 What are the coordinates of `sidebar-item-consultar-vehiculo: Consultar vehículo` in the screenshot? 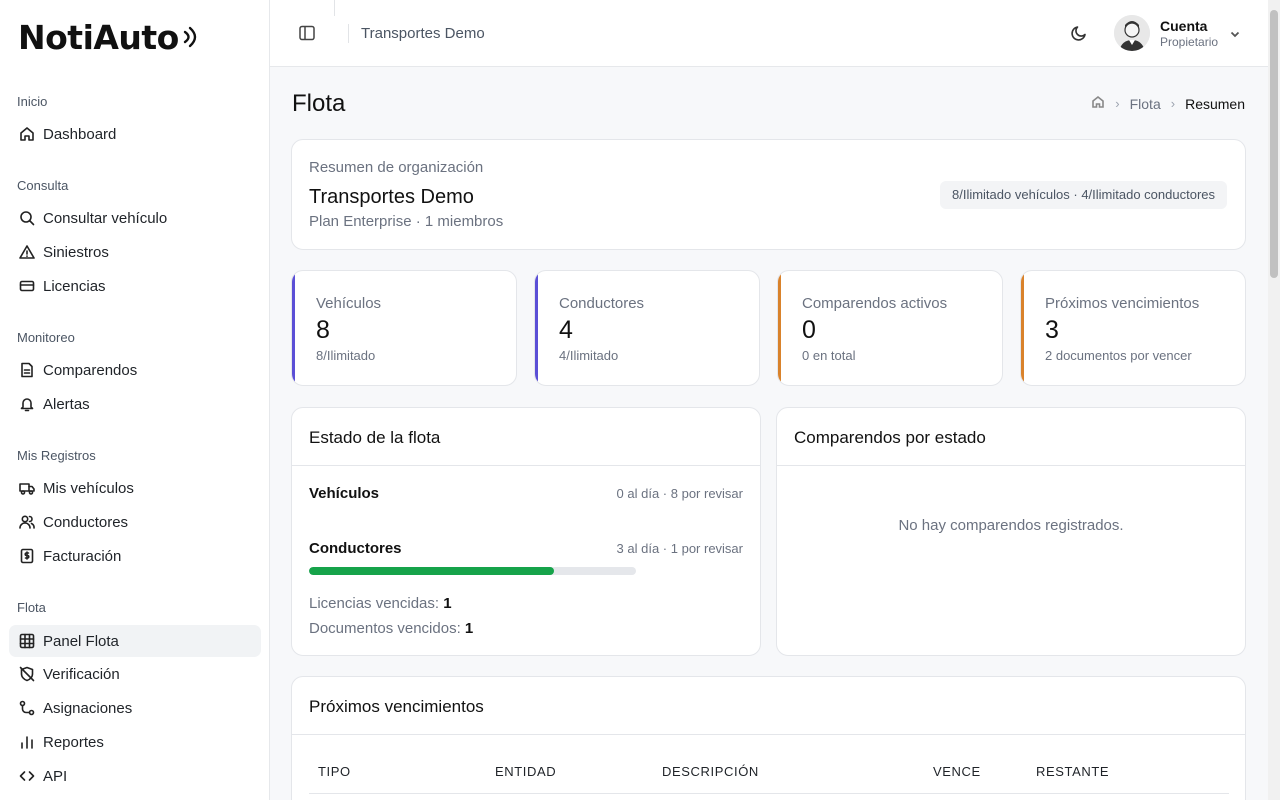 It's located at (135, 218).